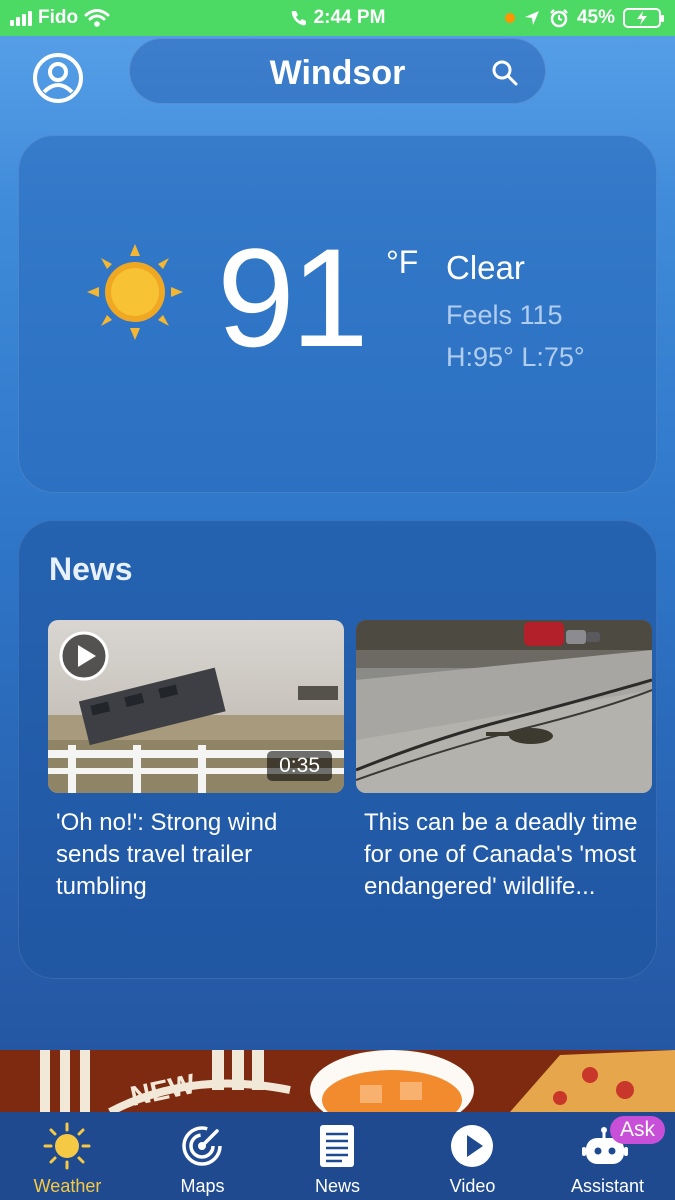 The image size is (675, 1200). I want to click on temperature-unit: °F, so click(402, 262).